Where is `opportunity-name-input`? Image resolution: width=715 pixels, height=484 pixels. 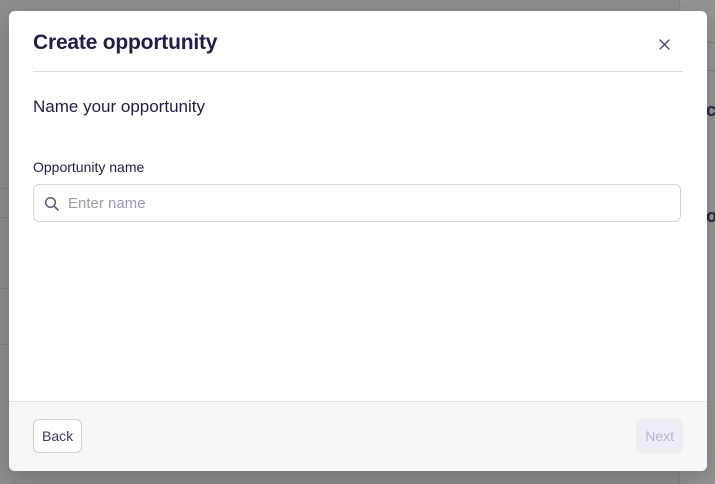
opportunity-name-input is located at coordinates (368, 203).